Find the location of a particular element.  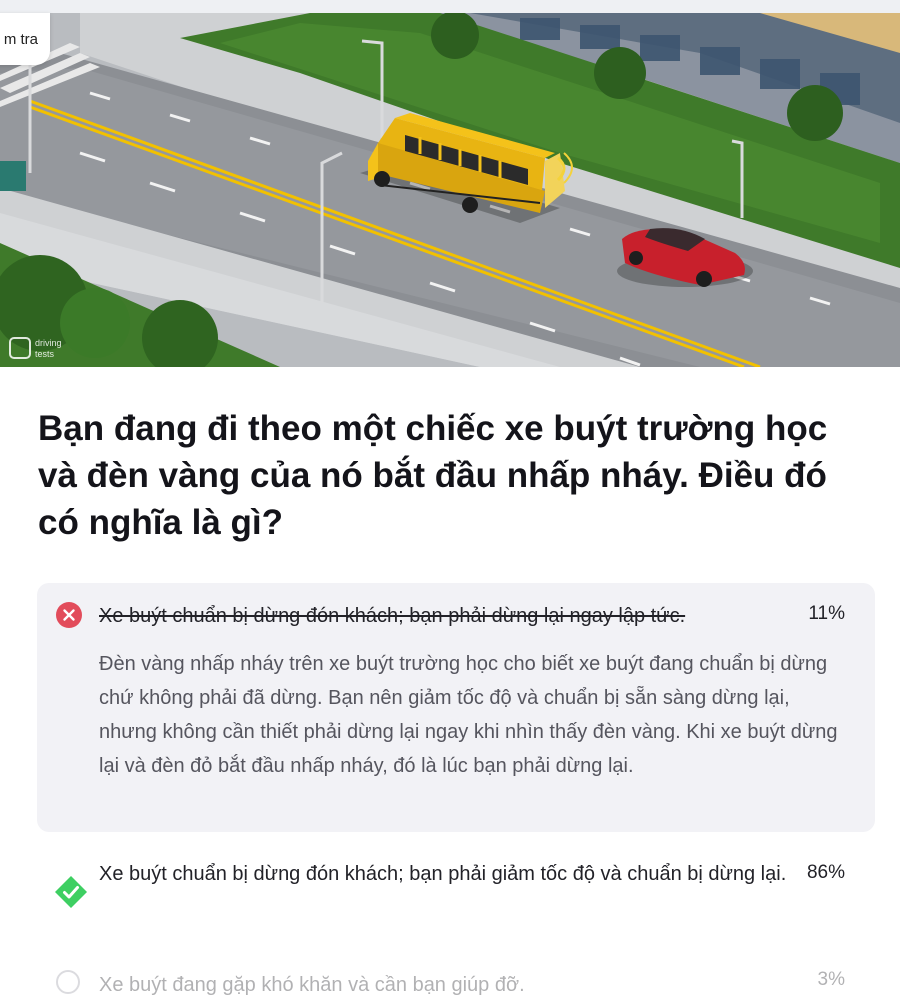

wrong-x-icon is located at coordinates (69, 615).